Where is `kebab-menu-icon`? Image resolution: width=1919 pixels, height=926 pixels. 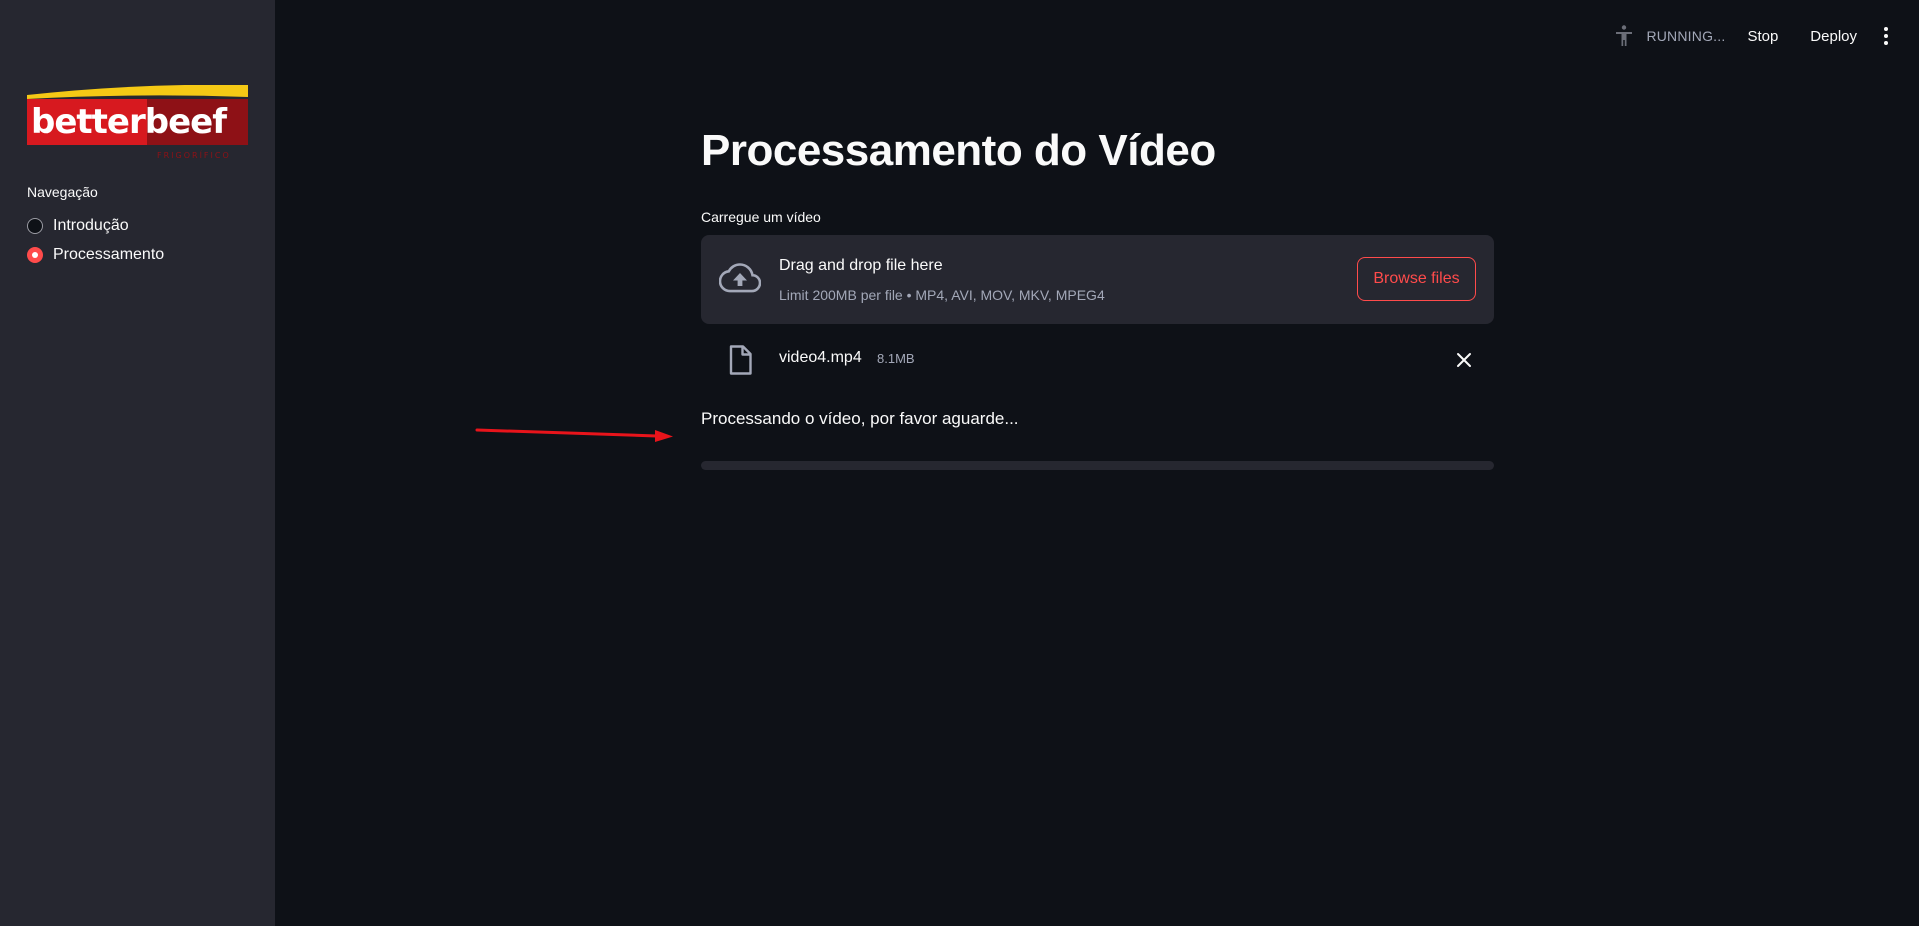 kebab-menu-icon is located at coordinates (1886, 36).